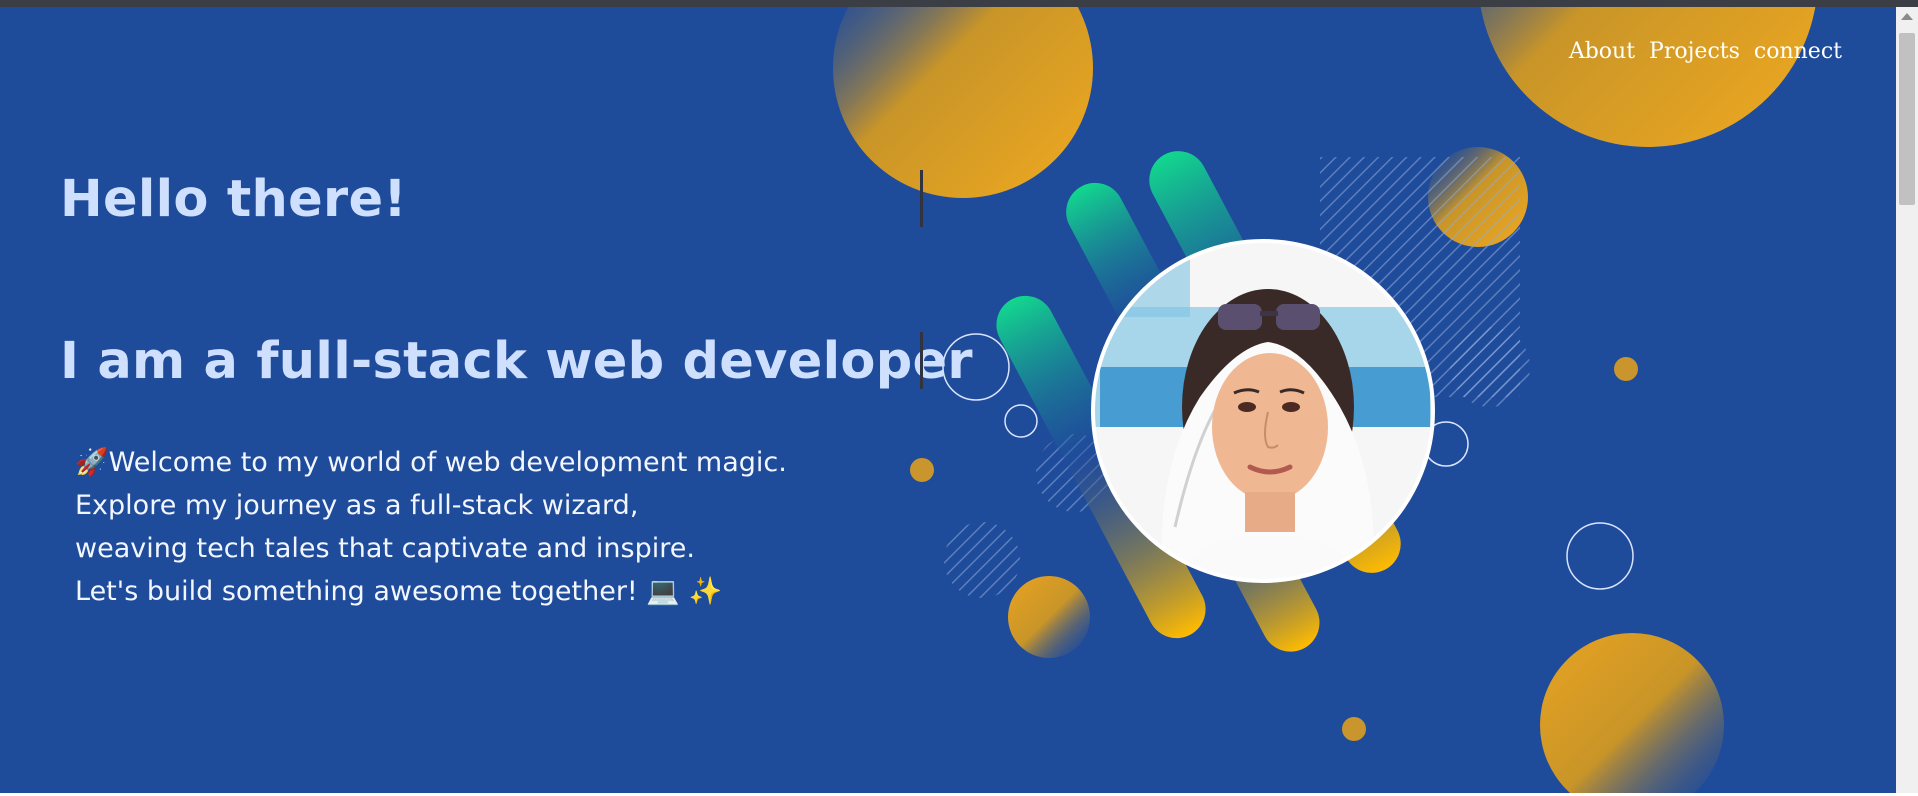 The height and width of the screenshot is (796, 1918). I want to click on top-navigation: About Projects connect, so click(1705, 51).